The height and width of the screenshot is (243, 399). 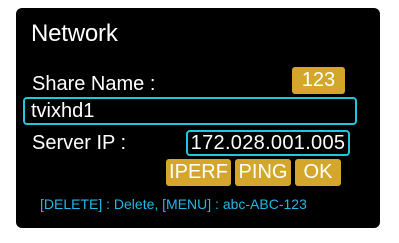 I want to click on key-hint: [DELETE] : Delete, [MENU] : abc-ABC-123, so click(x=173, y=204).